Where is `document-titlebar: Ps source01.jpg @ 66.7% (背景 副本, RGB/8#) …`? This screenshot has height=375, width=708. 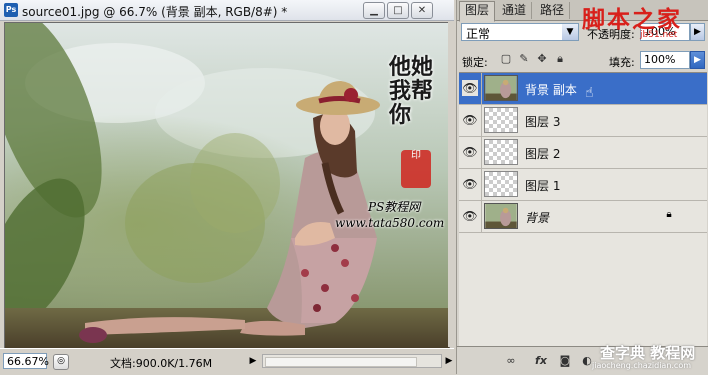
document-titlebar: Ps source01.jpg @ 66.7% (背景 副本, RGB/8#) … is located at coordinates (227, 10).